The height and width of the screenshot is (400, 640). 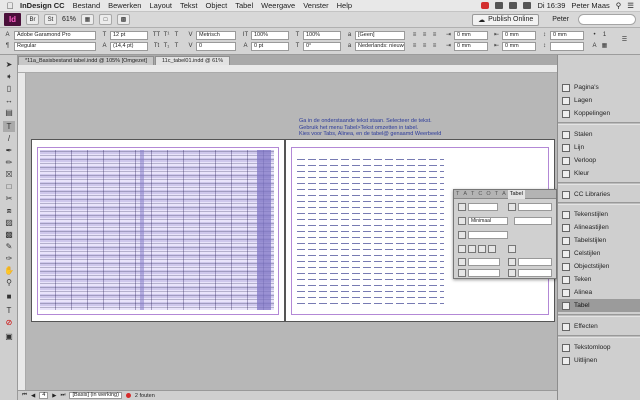 What do you see at coordinates (599, 266) in the screenshot?
I see `panel-object-styles: Objectstijlen` at bounding box center [599, 266].